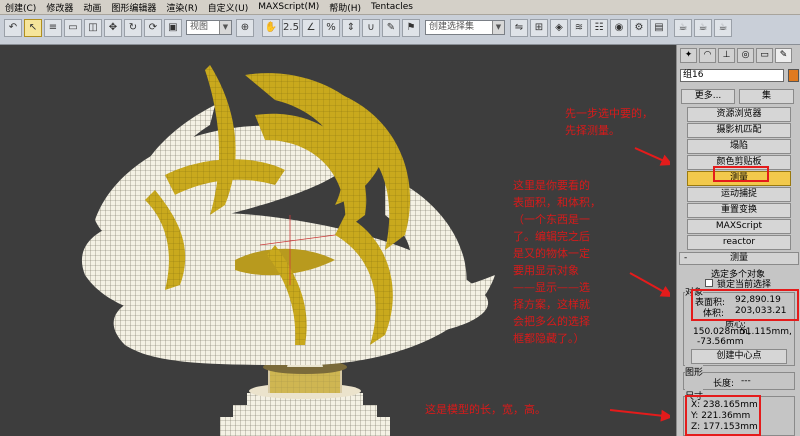 The image size is (800, 436). Describe the element at coordinates (579, 28) in the screenshot. I see `curve-editor-icon: ≋` at that location.